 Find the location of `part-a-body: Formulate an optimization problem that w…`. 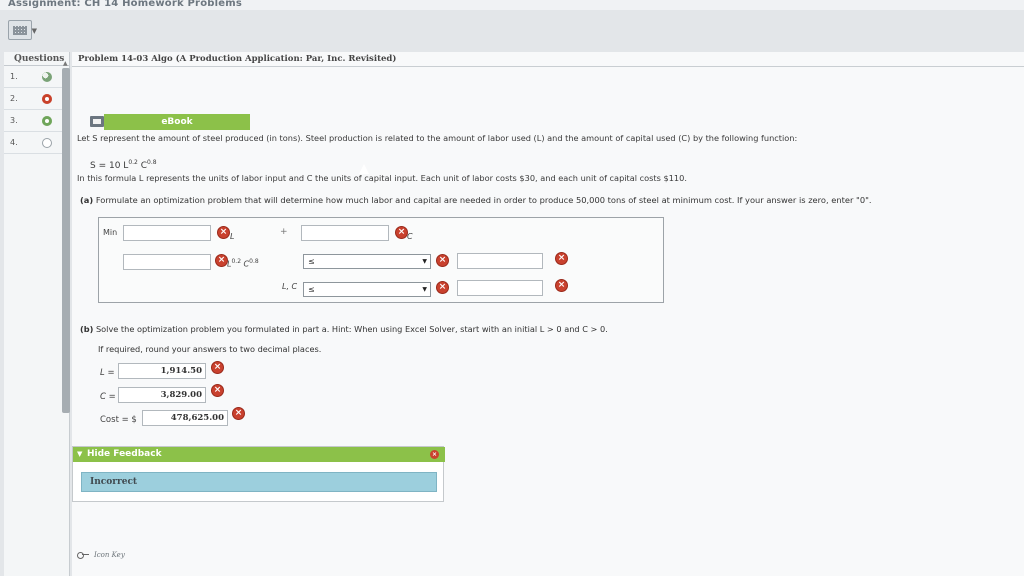

part-a-body: Formulate an optimization problem that w… is located at coordinates (482, 200).